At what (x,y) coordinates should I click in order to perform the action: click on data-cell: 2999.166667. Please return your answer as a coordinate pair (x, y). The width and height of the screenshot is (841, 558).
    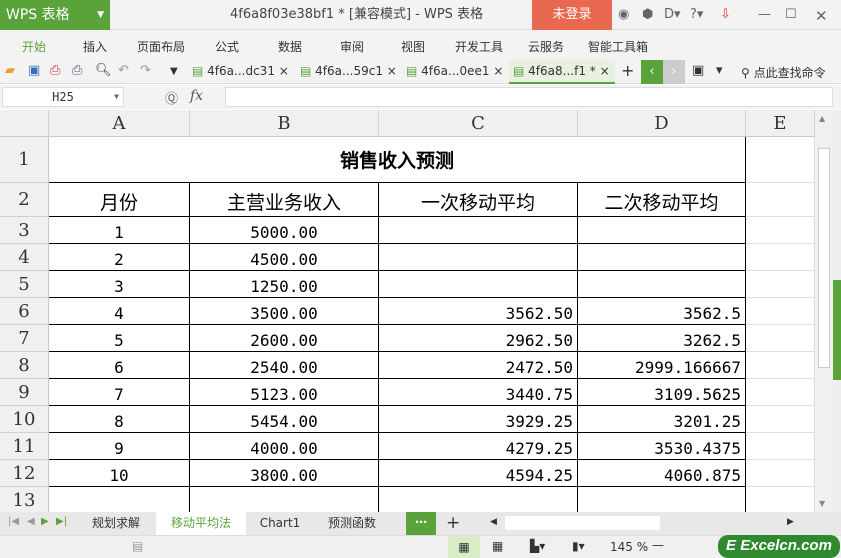
    Looking at the image, I should click on (662, 365).